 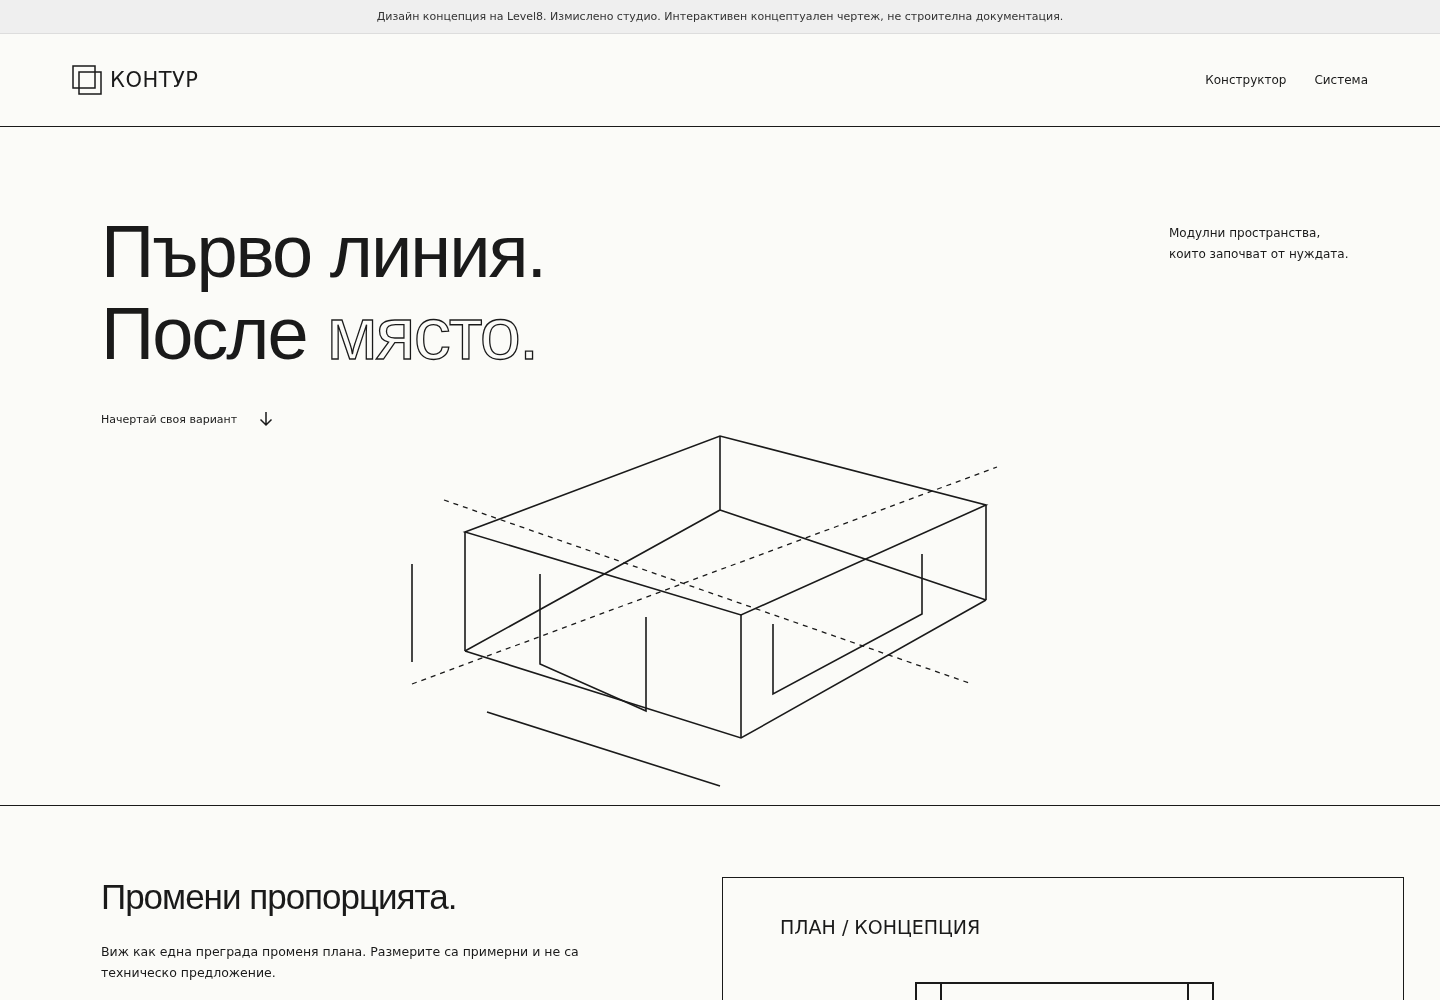 What do you see at coordinates (1259, 244) in the screenshot?
I see `tagline-text: Модулни пространства, които започват от нуждата.` at bounding box center [1259, 244].